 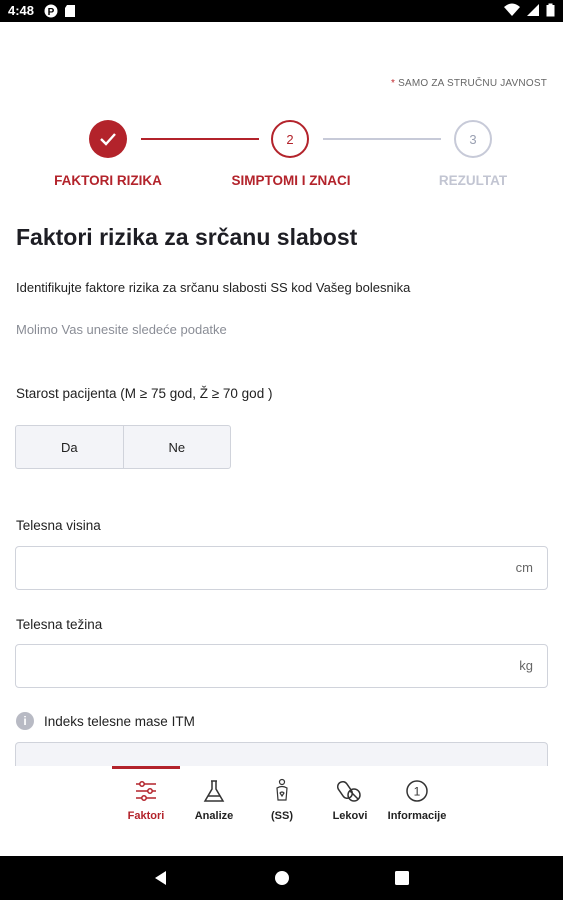 I want to click on nav-label-lekovi: Lekovi, so click(x=350, y=816).